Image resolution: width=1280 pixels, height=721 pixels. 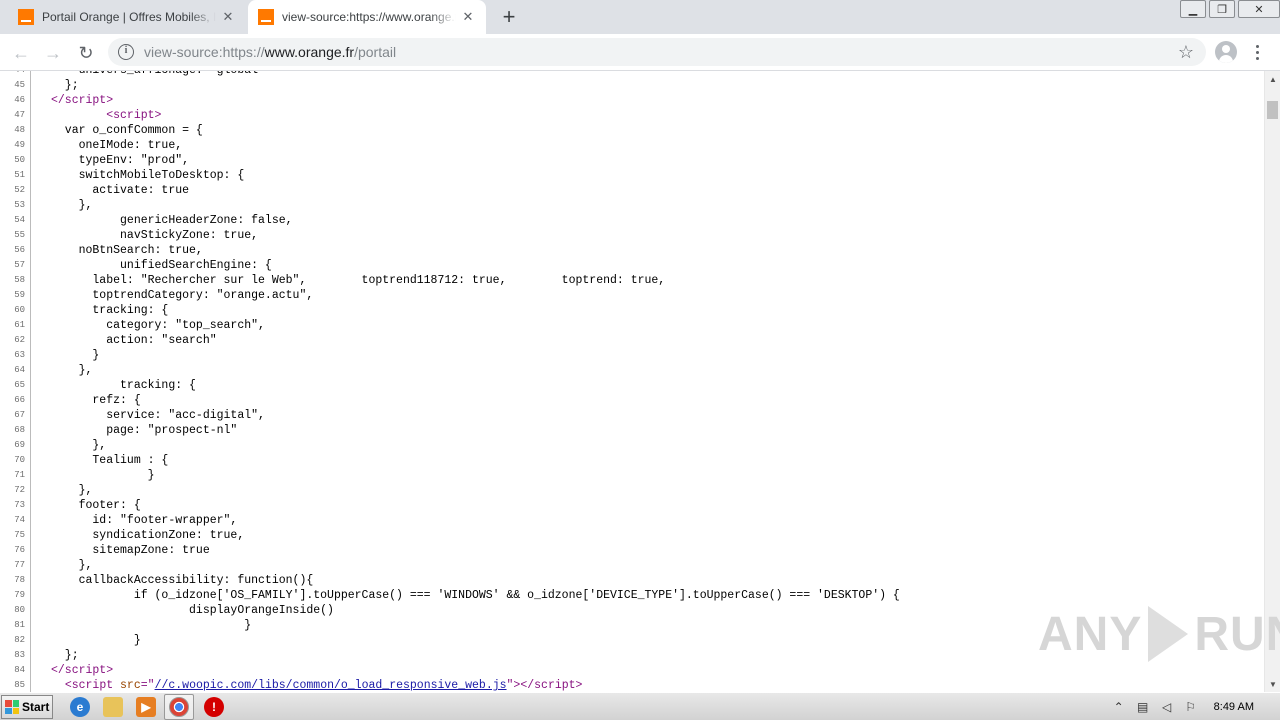 I want to click on new-tab-button: +, so click(x=509, y=16).